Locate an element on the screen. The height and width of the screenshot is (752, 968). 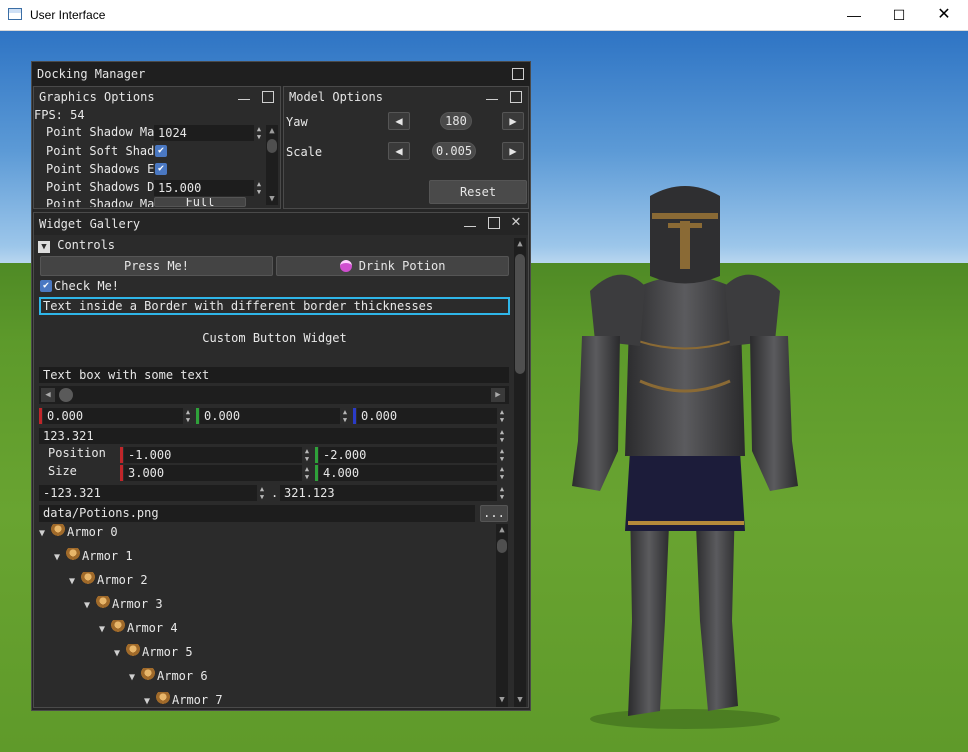
range-max-stepper: ▲ ▼ is located at coordinates (502, 493).